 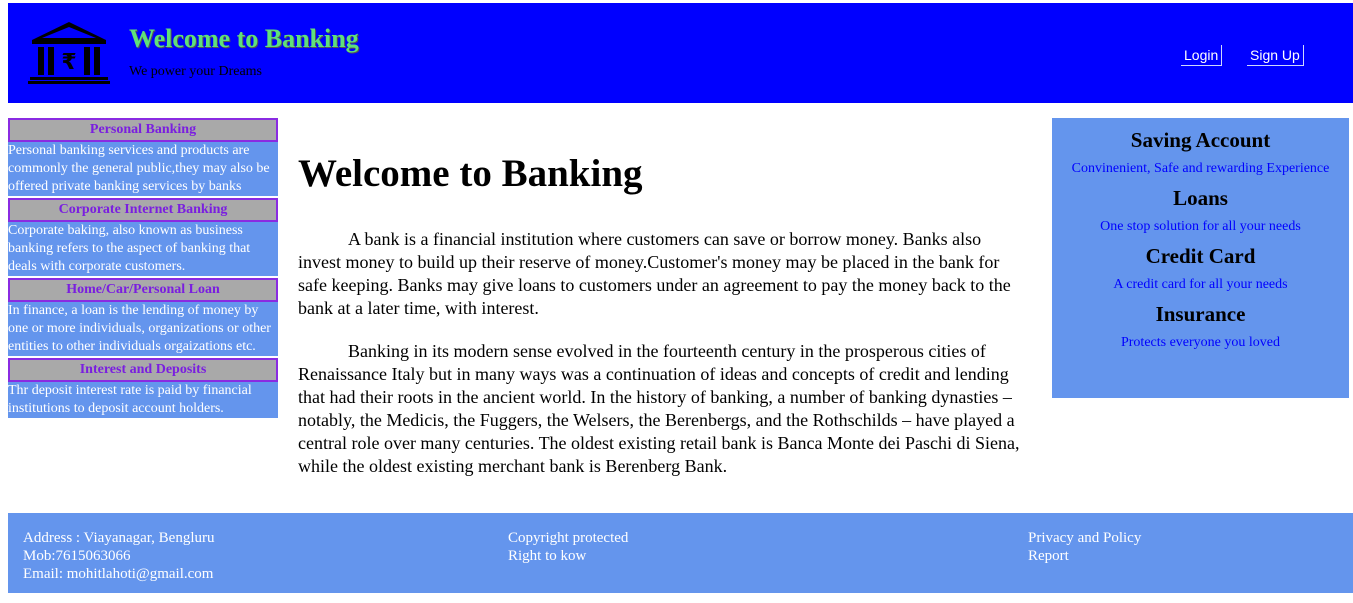 I want to click on footer-copyright: Copyright protected, so click(x=568, y=538).